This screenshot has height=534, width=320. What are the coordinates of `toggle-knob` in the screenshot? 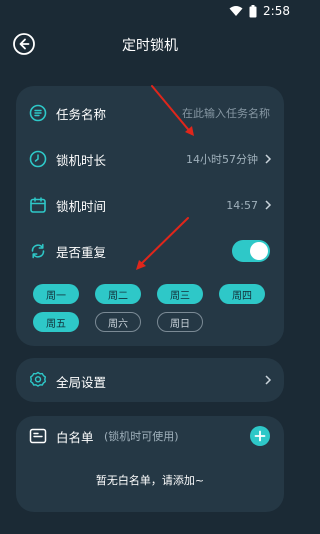 It's located at (259, 251).